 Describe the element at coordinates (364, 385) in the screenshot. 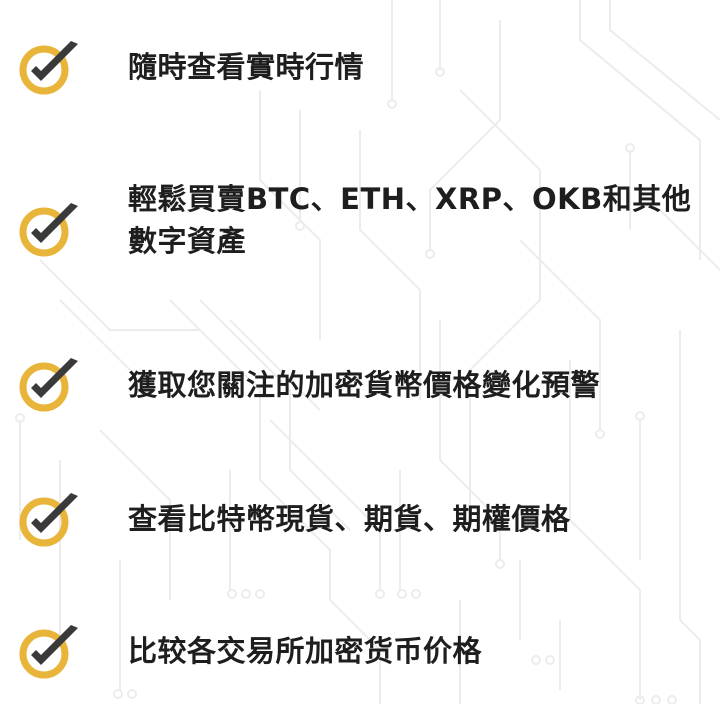

I see `feature-label: 獲取您關注的加密貨幣價格變化預警` at that location.